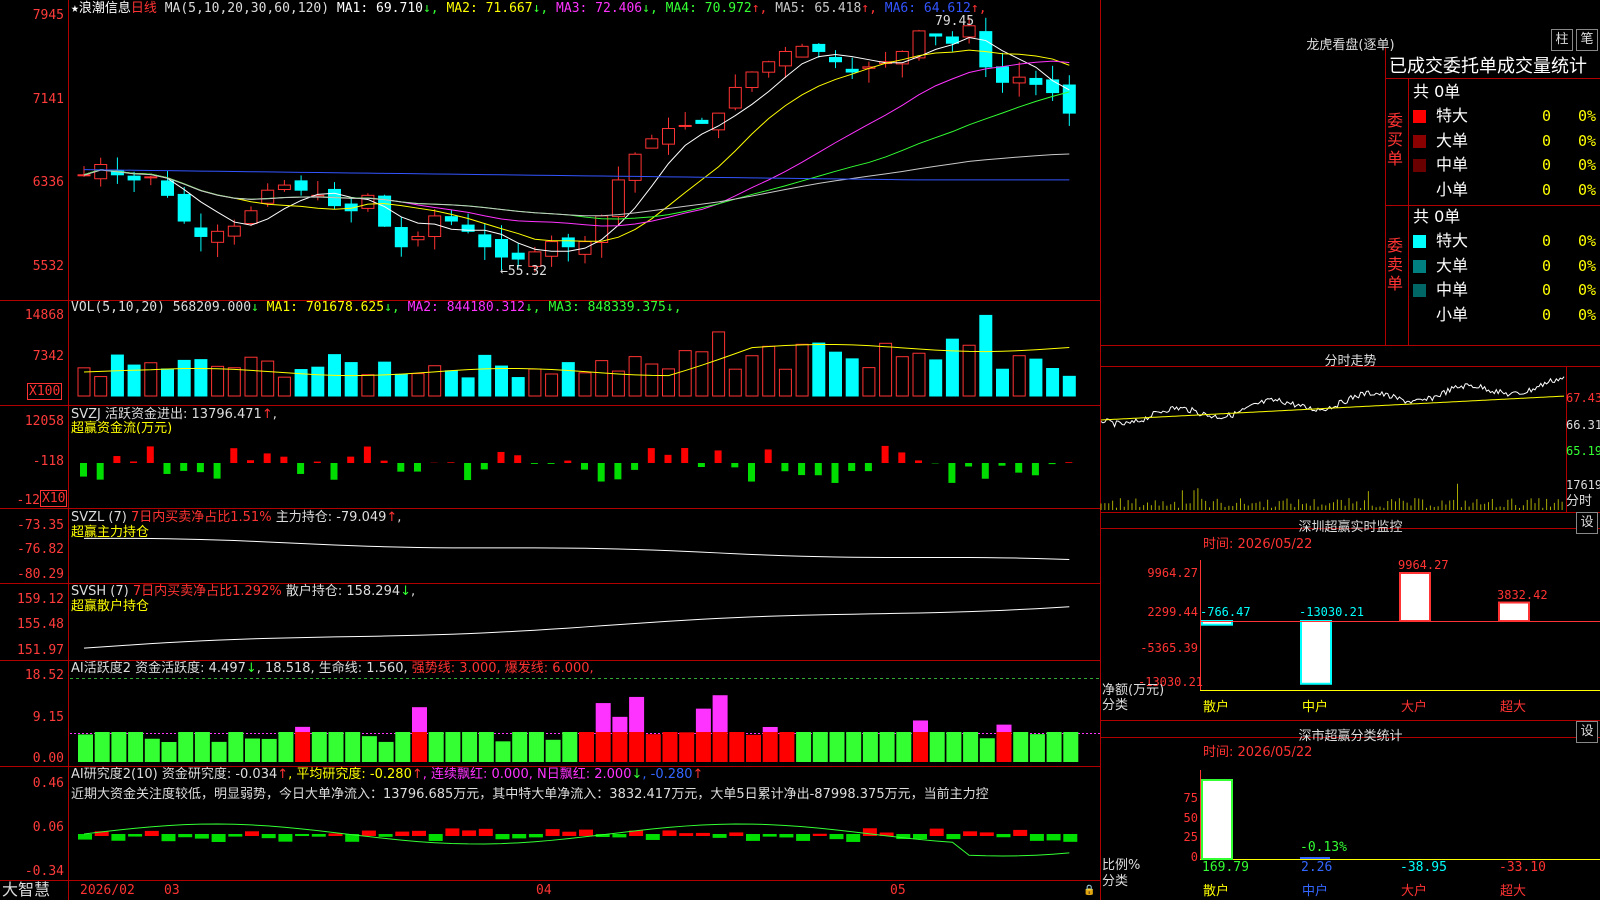 This screenshot has width=1600, height=900. Describe the element at coordinates (1514, 611) in the screenshot. I see `net-bar-超大` at that location.